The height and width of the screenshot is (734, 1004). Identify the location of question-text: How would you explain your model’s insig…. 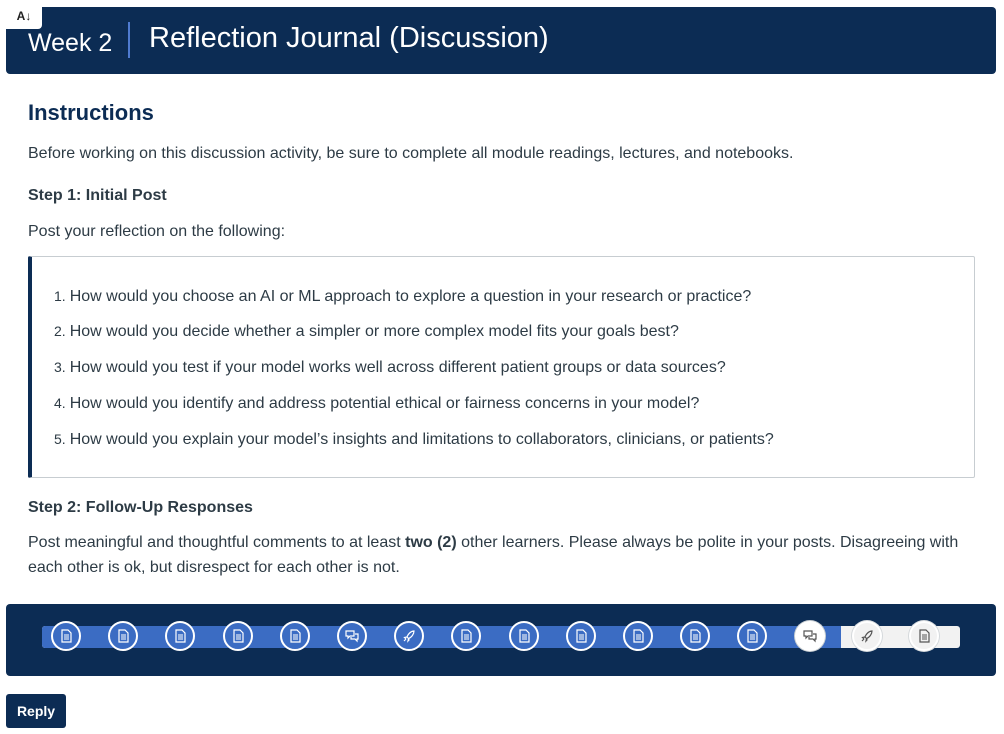
(421, 439).